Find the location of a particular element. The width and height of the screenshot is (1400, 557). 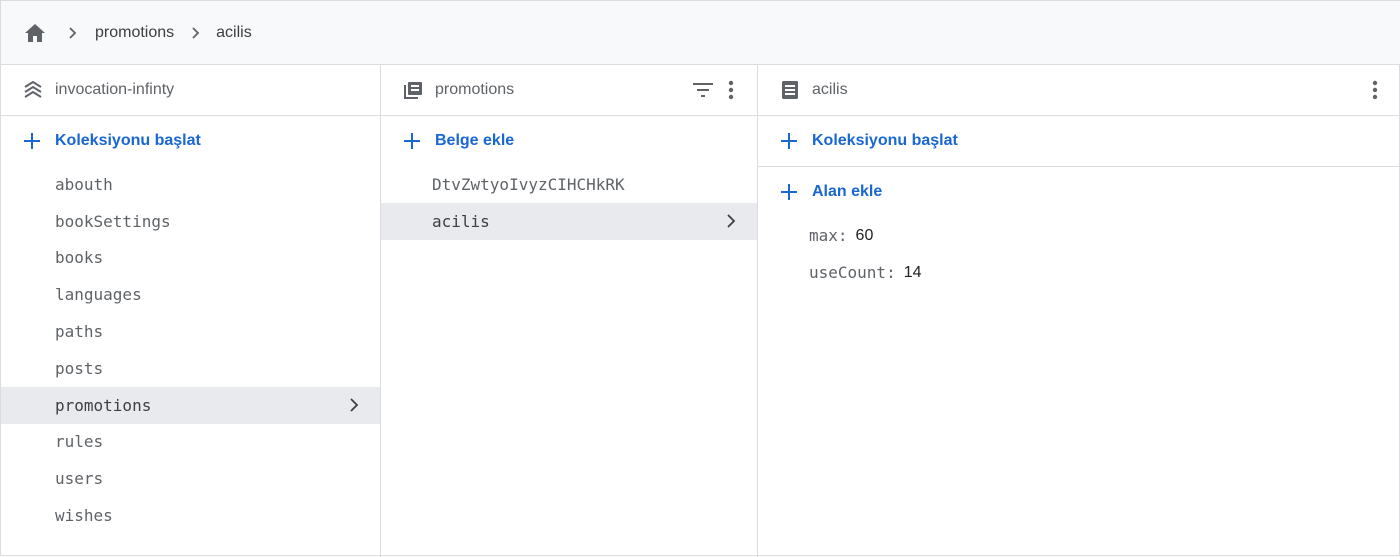

root-panel-title: invocation-infinty is located at coordinates (115, 89).